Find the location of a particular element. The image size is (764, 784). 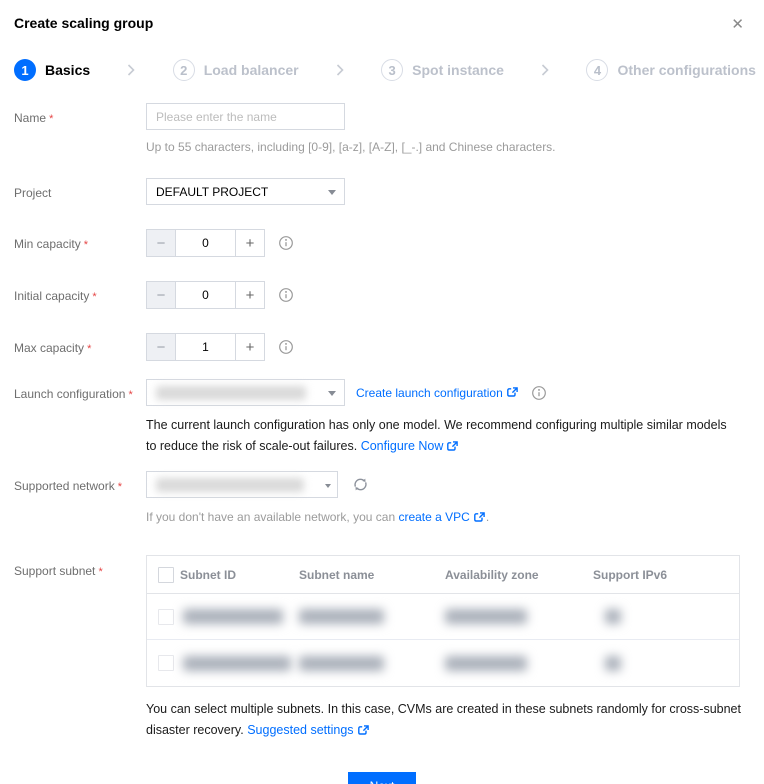

next-button: Next is located at coordinates (382, 778).